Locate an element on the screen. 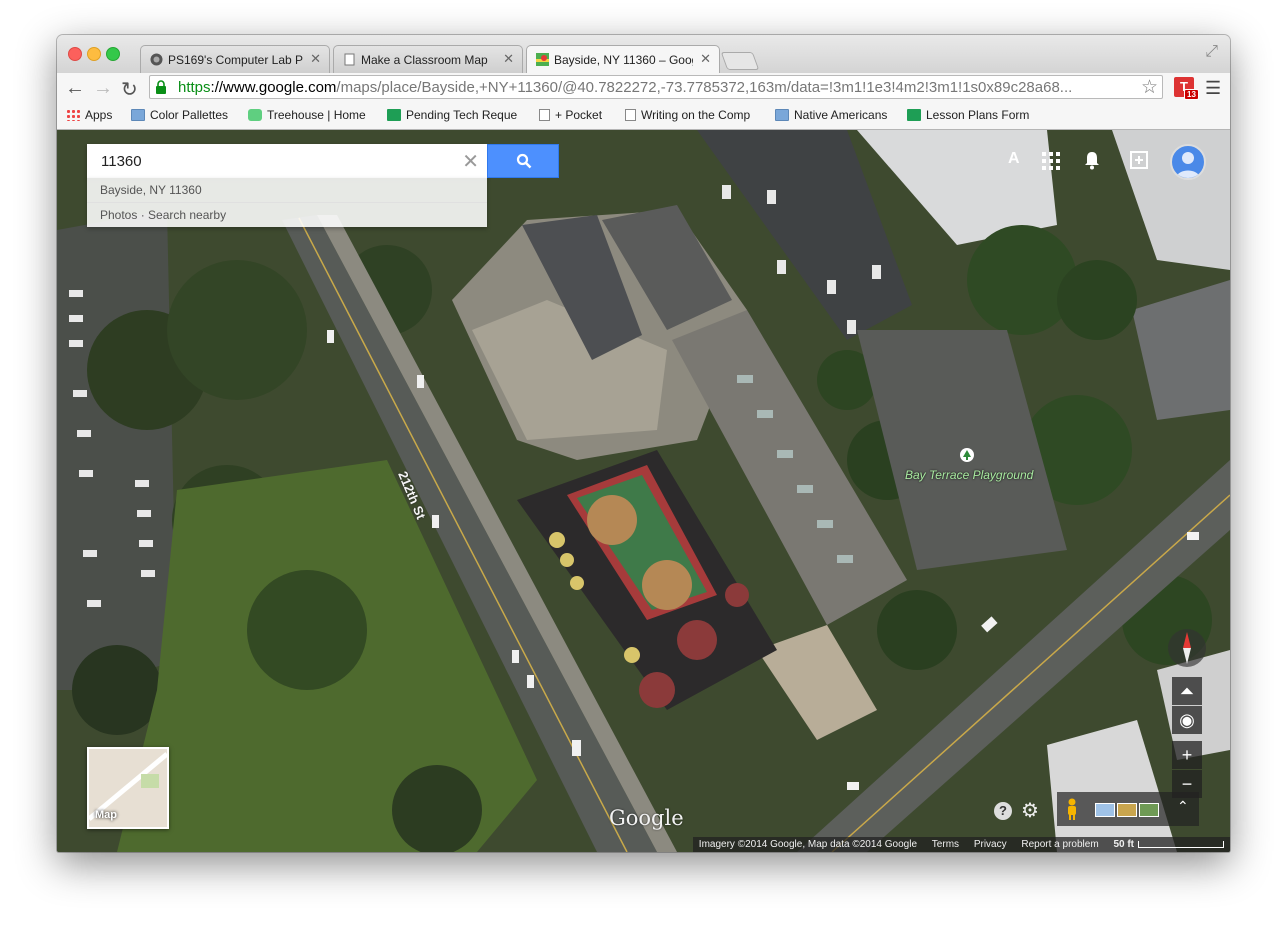 Image resolution: width=1287 pixels, height=931 pixels. tab-computer-lab: PS169's Computer Lab Por ✕ is located at coordinates (235, 59).